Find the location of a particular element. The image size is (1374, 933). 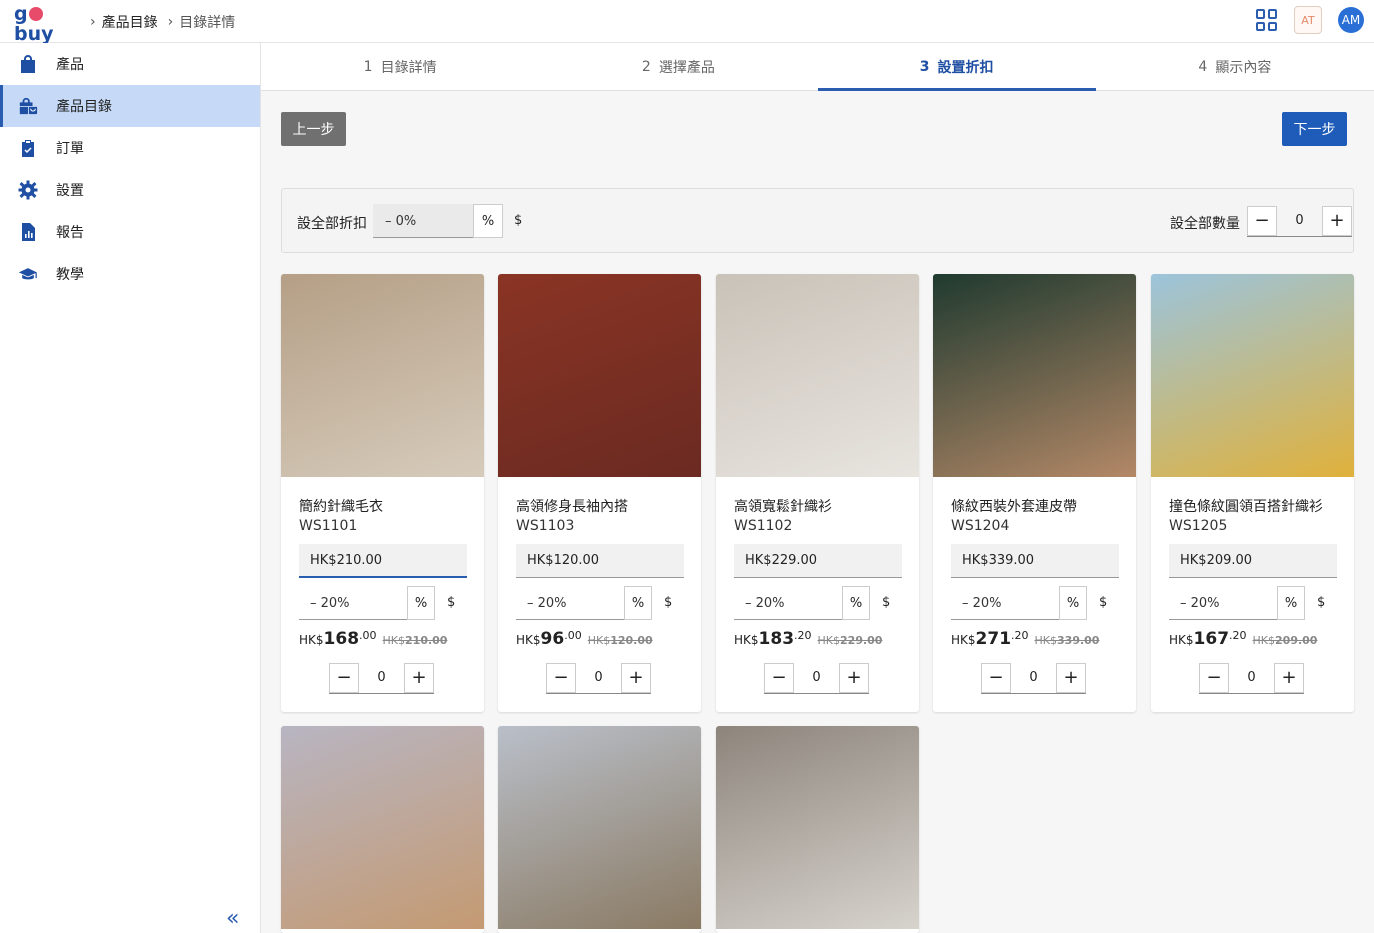

product-original-price: HK$210.00 is located at coordinates (415, 640).